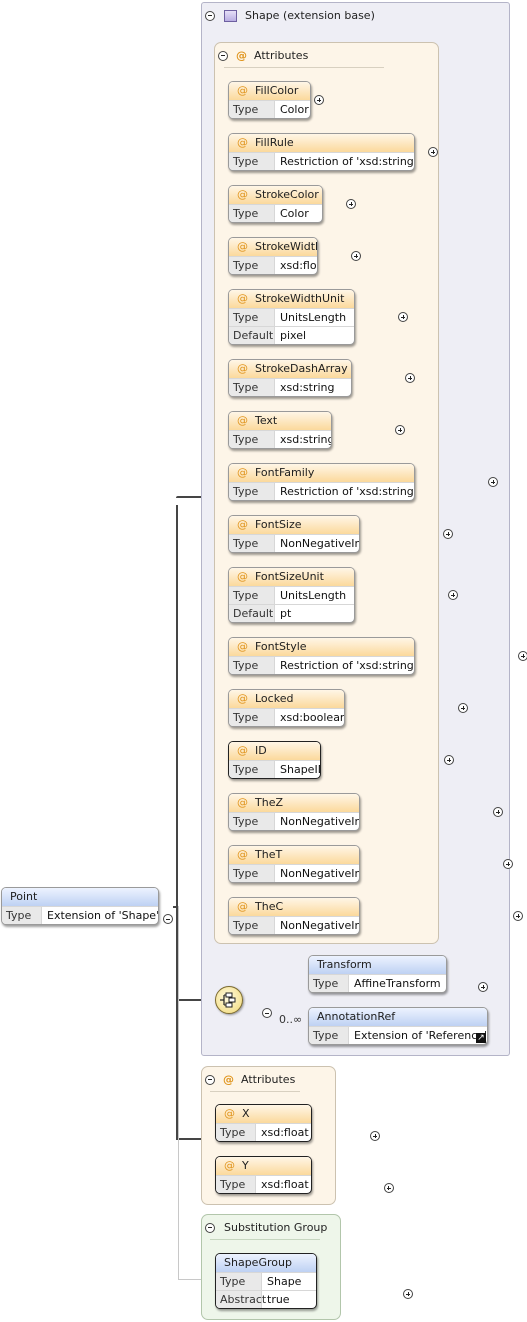  I want to click on element-transform: Transform Type AffineTransform, so click(377, 974).